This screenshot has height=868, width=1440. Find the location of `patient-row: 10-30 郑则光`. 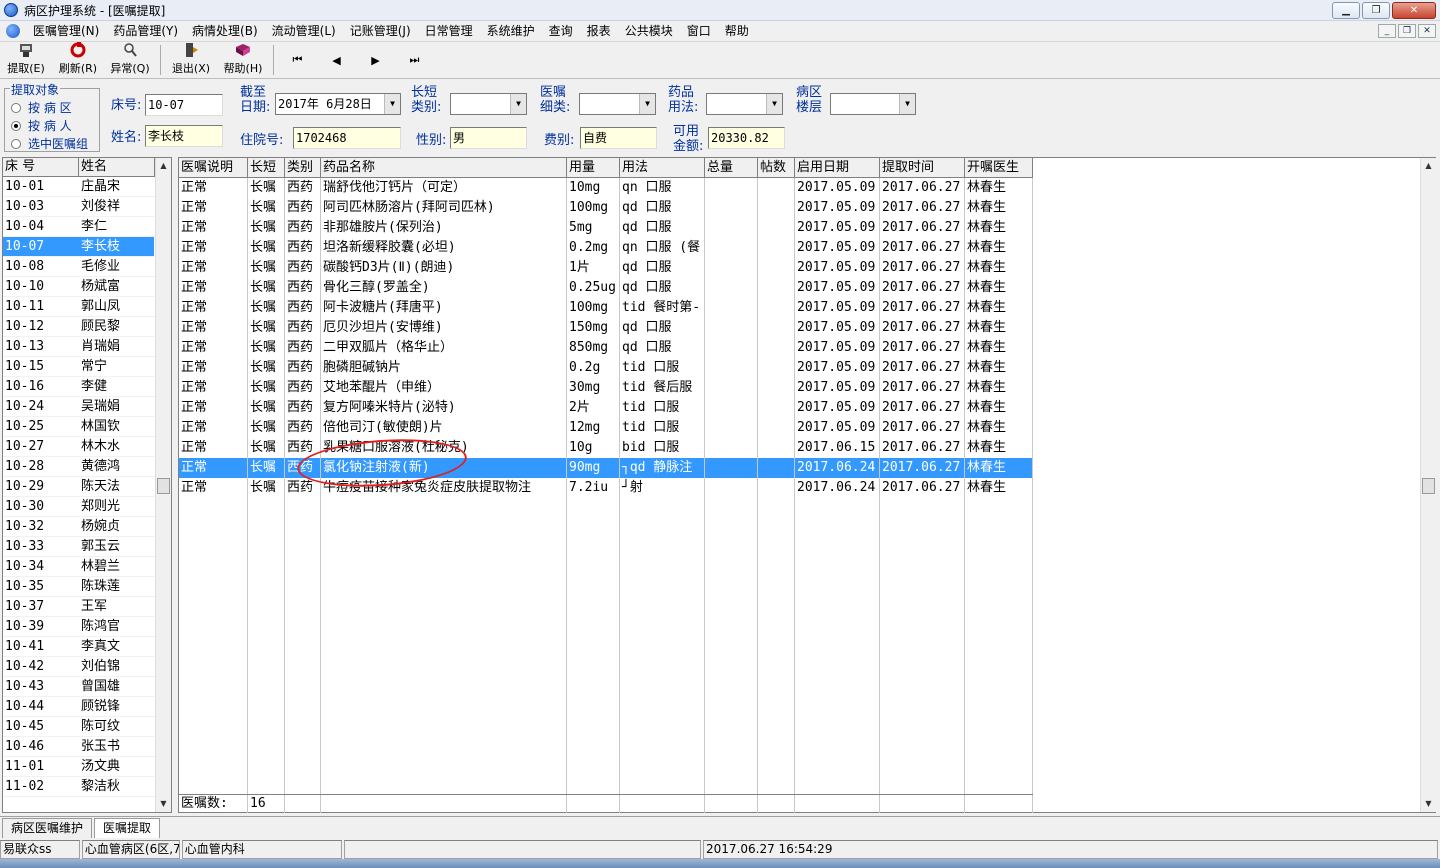

patient-row: 10-30 郑则光 is located at coordinates (87, 507).